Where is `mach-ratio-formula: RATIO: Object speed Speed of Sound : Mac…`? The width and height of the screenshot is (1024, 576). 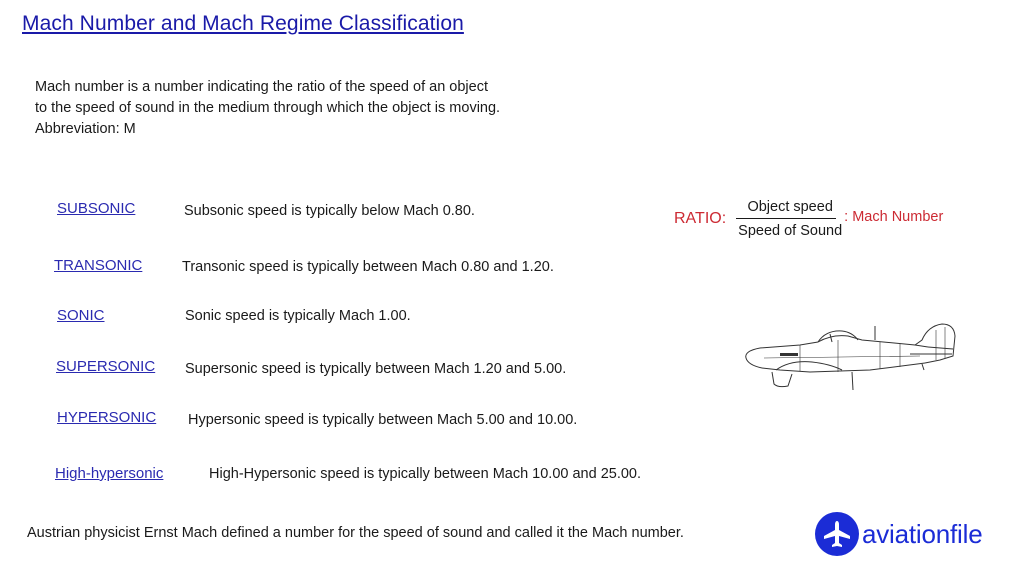
mach-ratio-formula: RATIO: Object speed Speed of Sound : Mac… is located at coordinates (808, 219).